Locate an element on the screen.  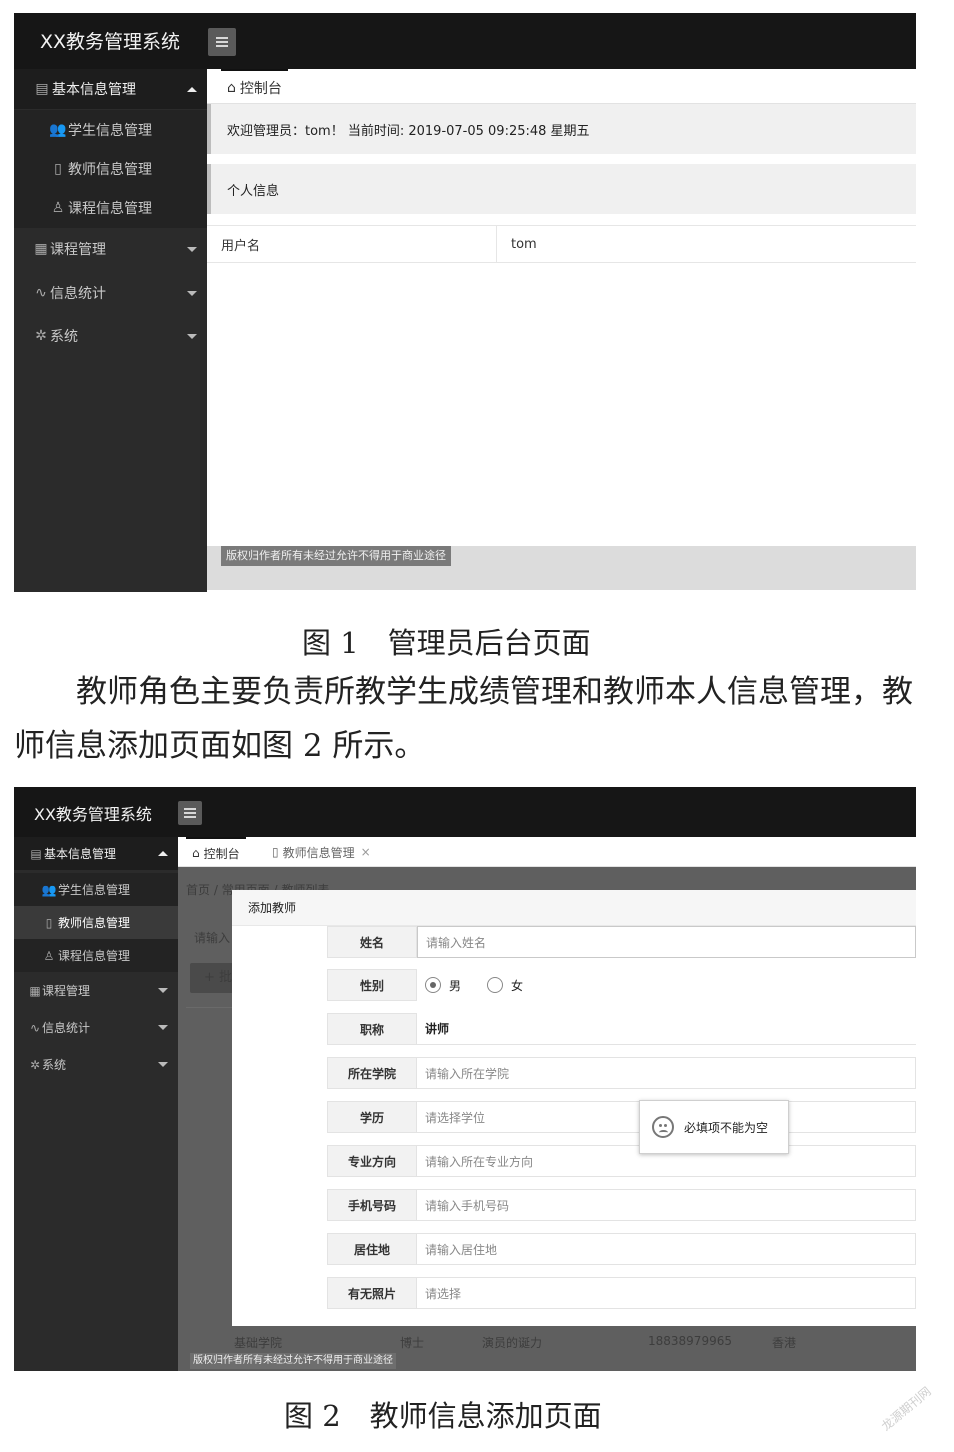
home-icon: ⌂ is located at coordinates (196, 853).